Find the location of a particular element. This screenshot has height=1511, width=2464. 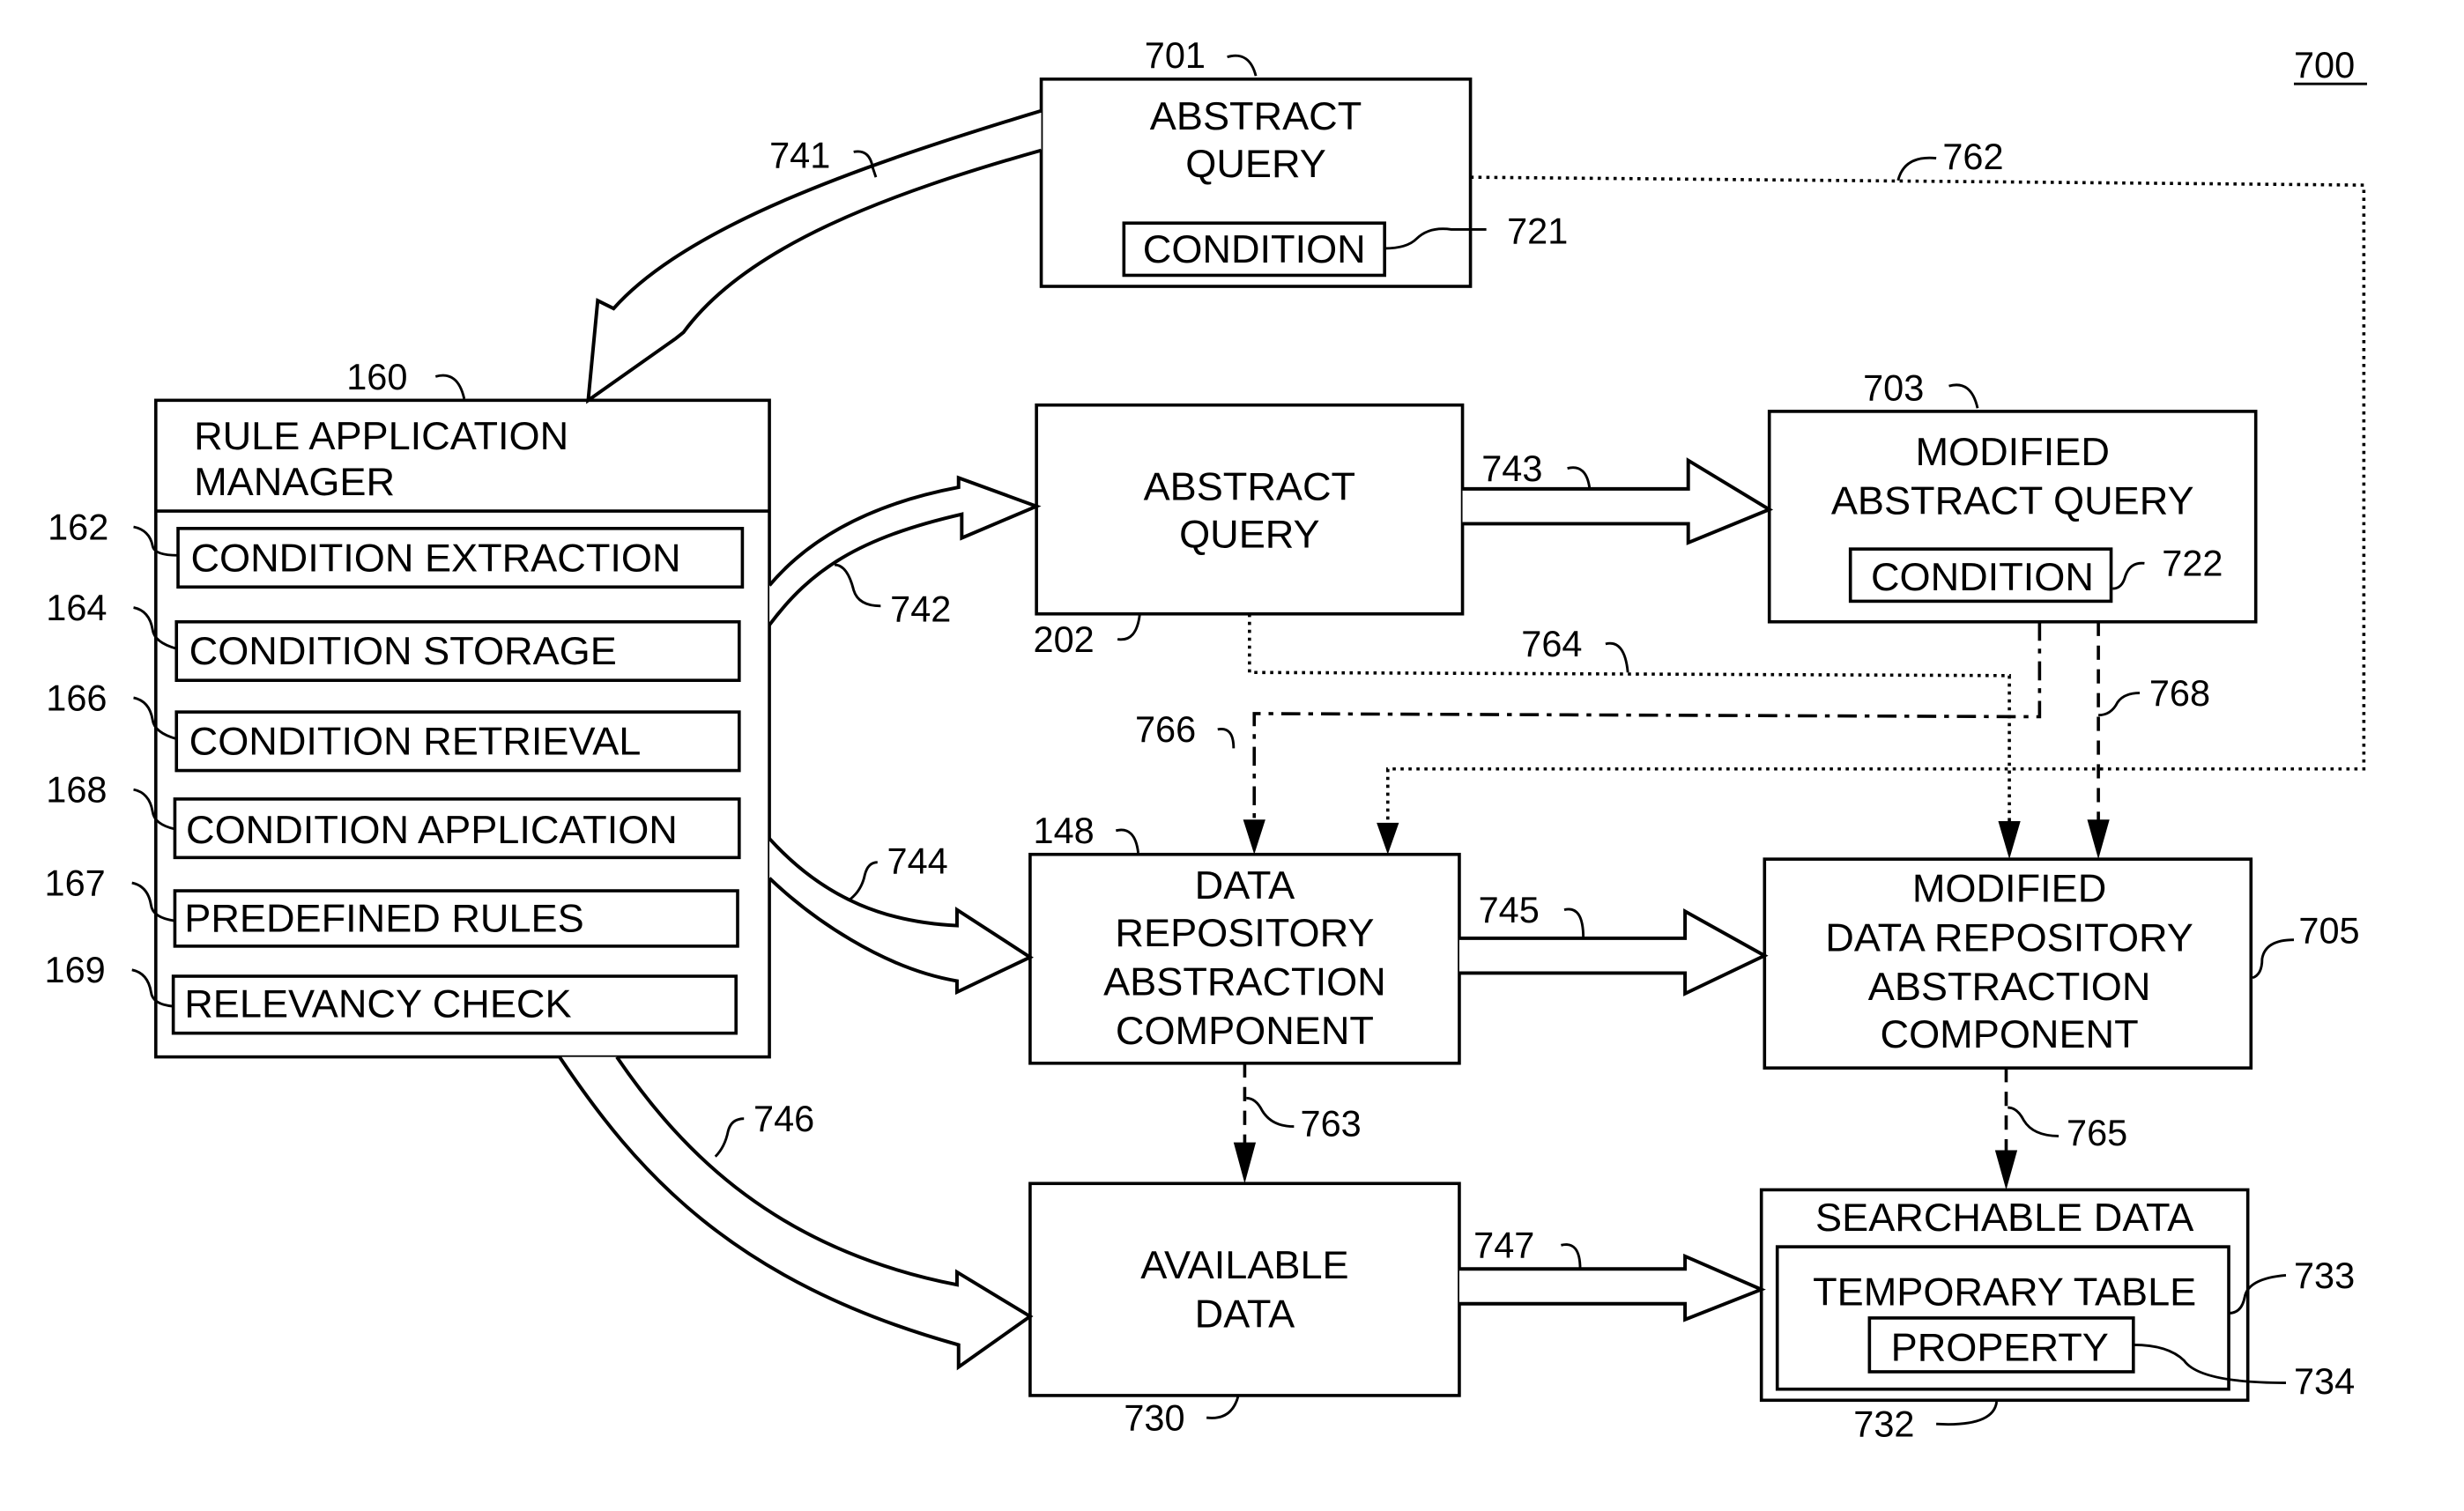

item-condition-application: CONDITION APPLICATION is located at coordinates (432, 829).